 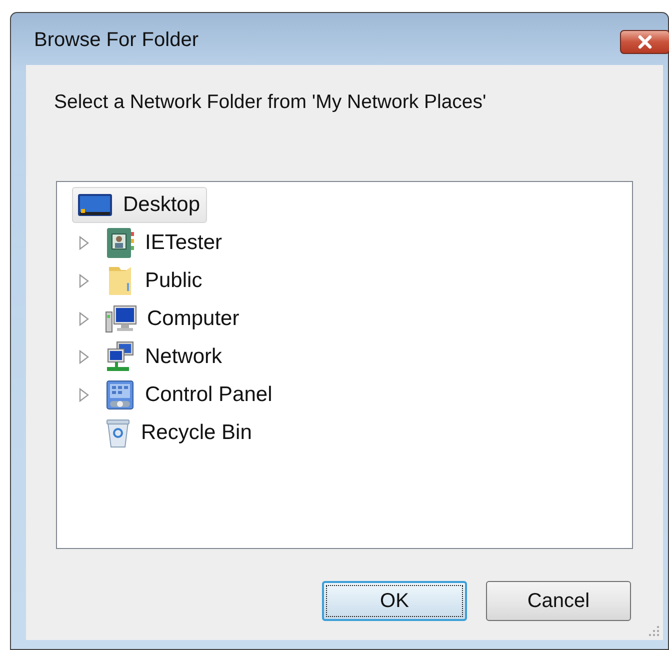 What do you see at coordinates (558, 601) in the screenshot?
I see `dialog-button: Cancel` at bounding box center [558, 601].